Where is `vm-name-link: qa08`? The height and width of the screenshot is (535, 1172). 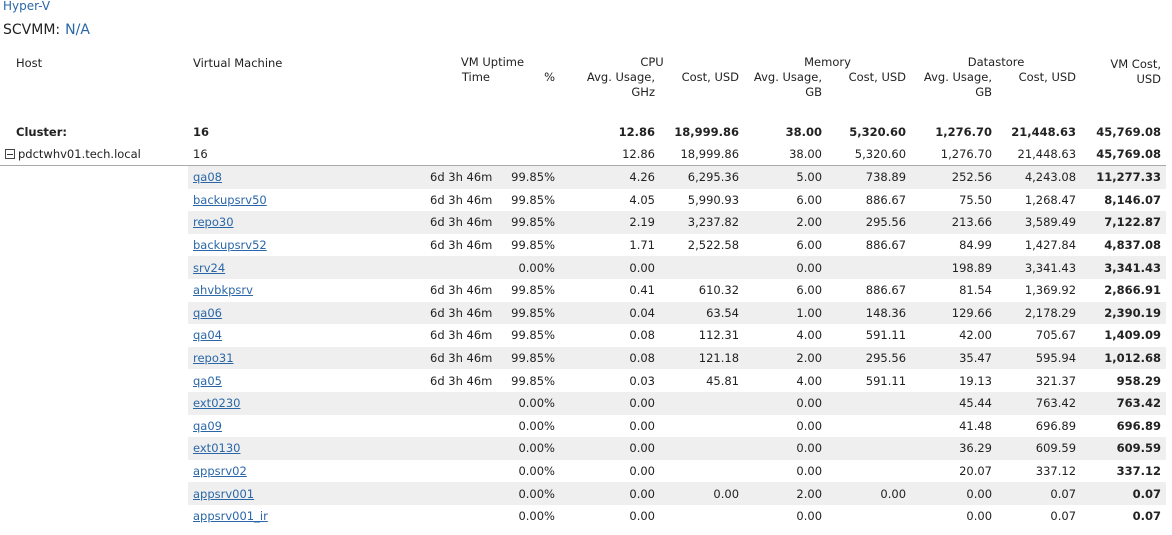 vm-name-link: qa08 is located at coordinates (207, 177).